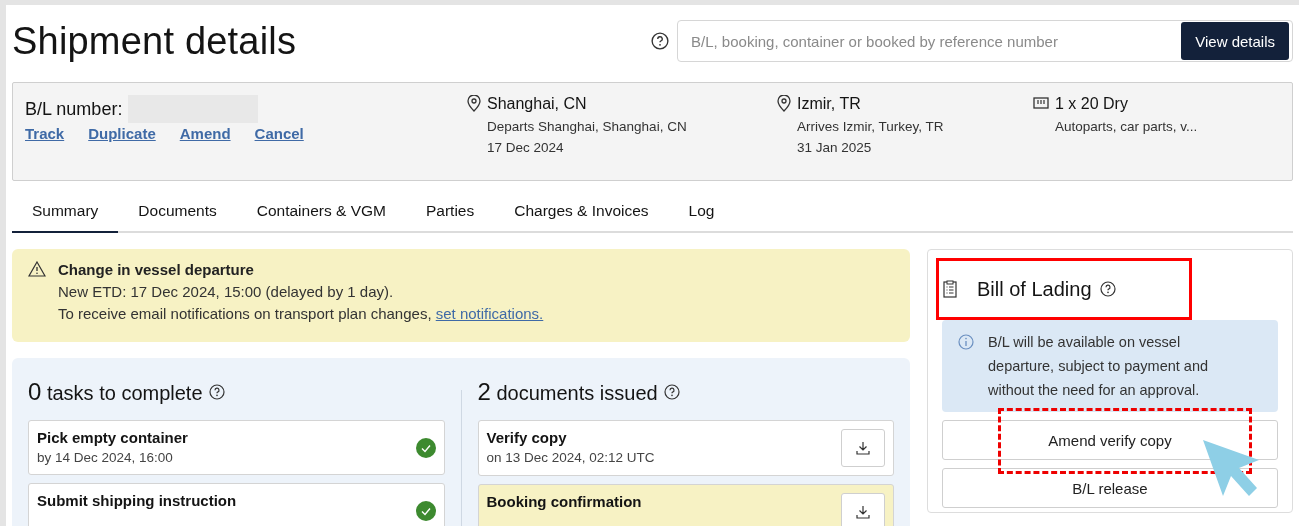 The image size is (1299, 526). What do you see at coordinates (489, 313) in the screenshot?
I see `notifications-link: set notifications.` at bounding box center [489, 313].